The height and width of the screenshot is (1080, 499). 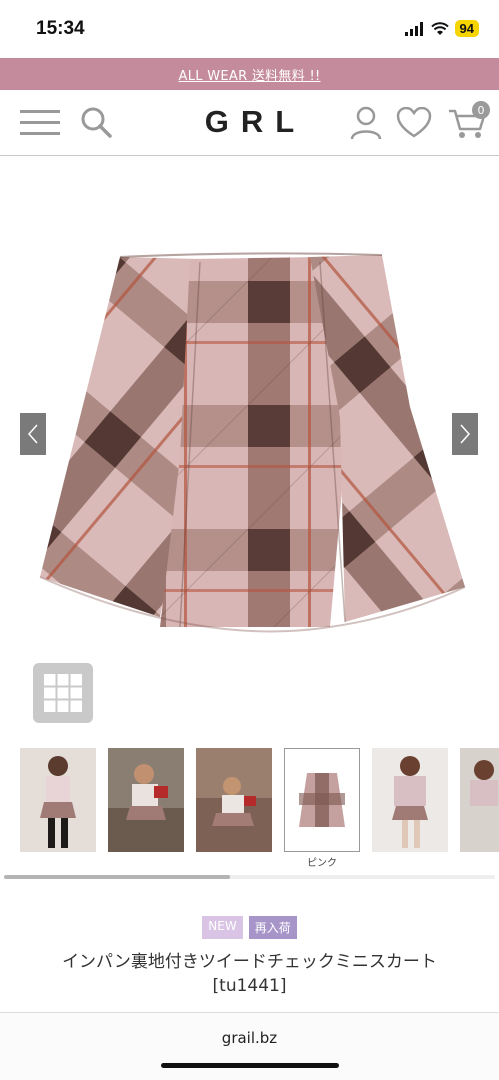 I want to click on favorite-heart-icon, so click(x=414, y=123).